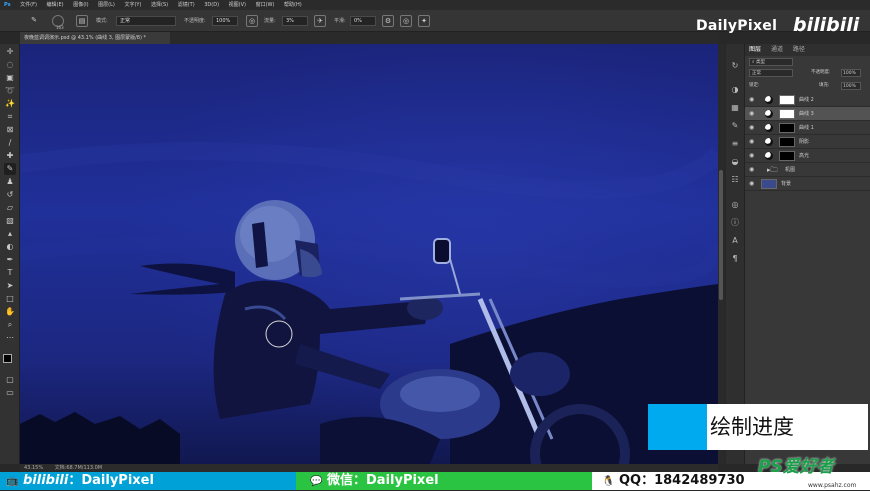 The width and height of the screenshot is (870, 491). Describe the element at coordinates (807, 184) in the screenshot. I see `layer-row-background: ◉ 背景` at that location.